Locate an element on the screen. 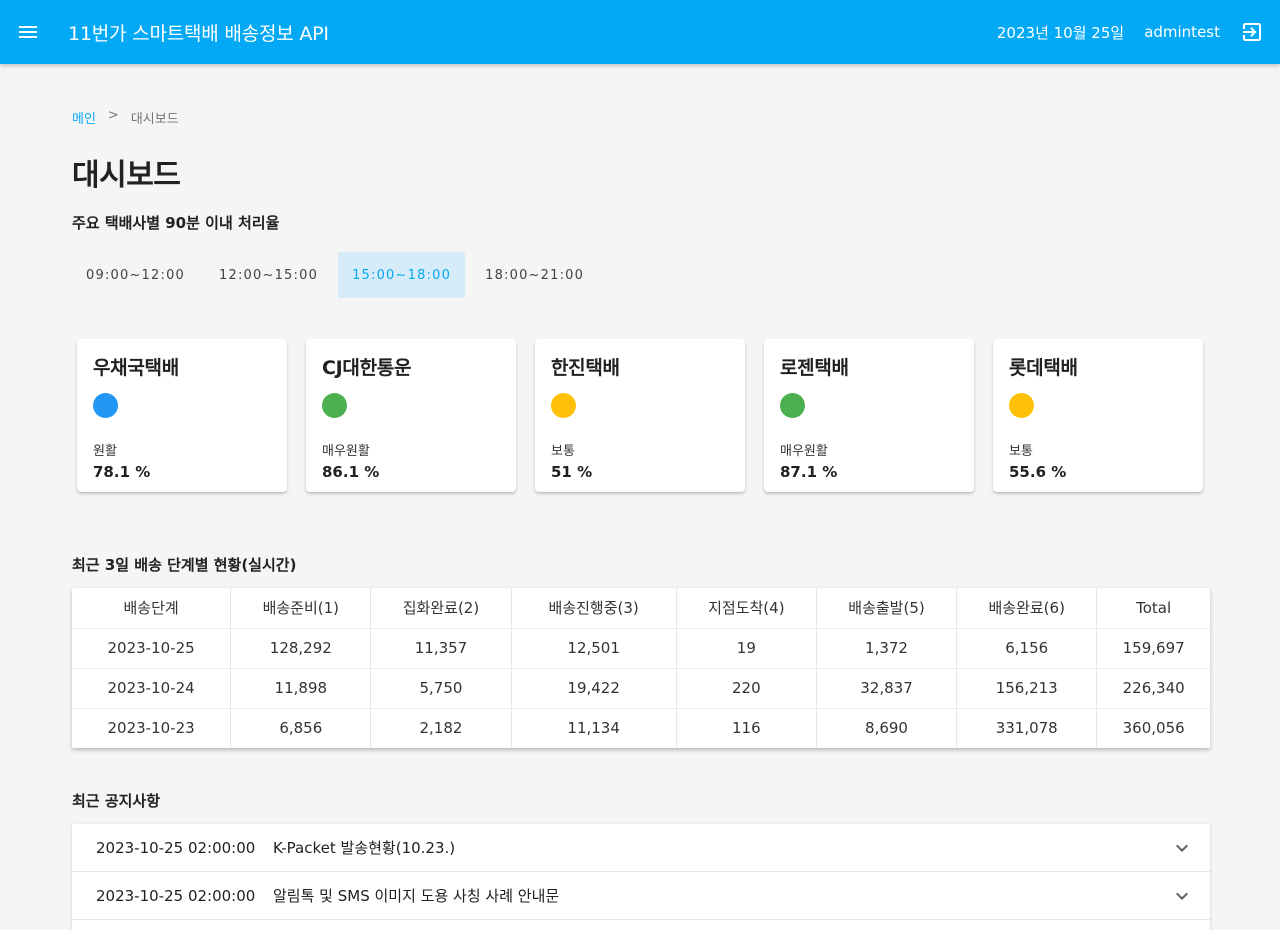  carrier-name: 롯데택배 is located at coordinates (1043, 368).